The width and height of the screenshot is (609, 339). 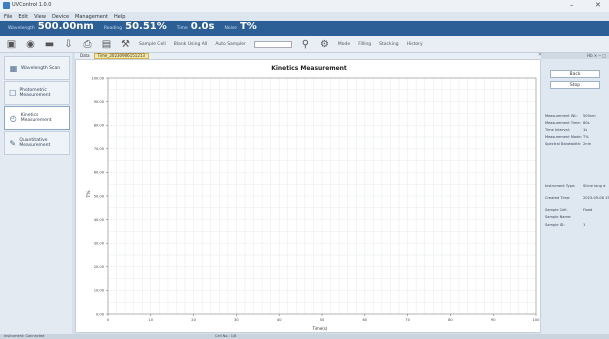 What do you see at coordinates (11, 44) in the screenshot?
I see `new-icon: ▣` at bounding box center [11, 44].